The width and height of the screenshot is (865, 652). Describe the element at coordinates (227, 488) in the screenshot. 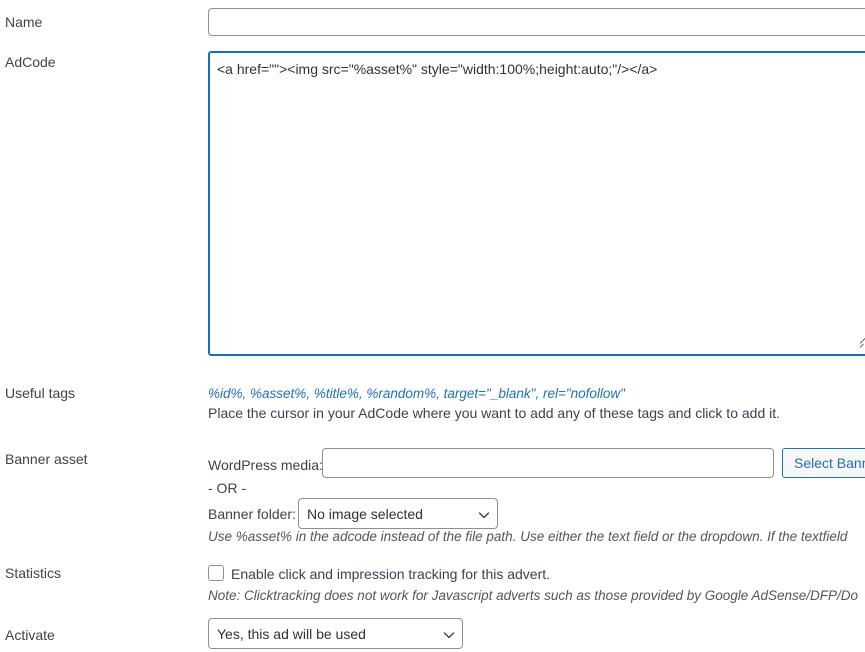

I see `or-separator-text: - OR -` at that location.